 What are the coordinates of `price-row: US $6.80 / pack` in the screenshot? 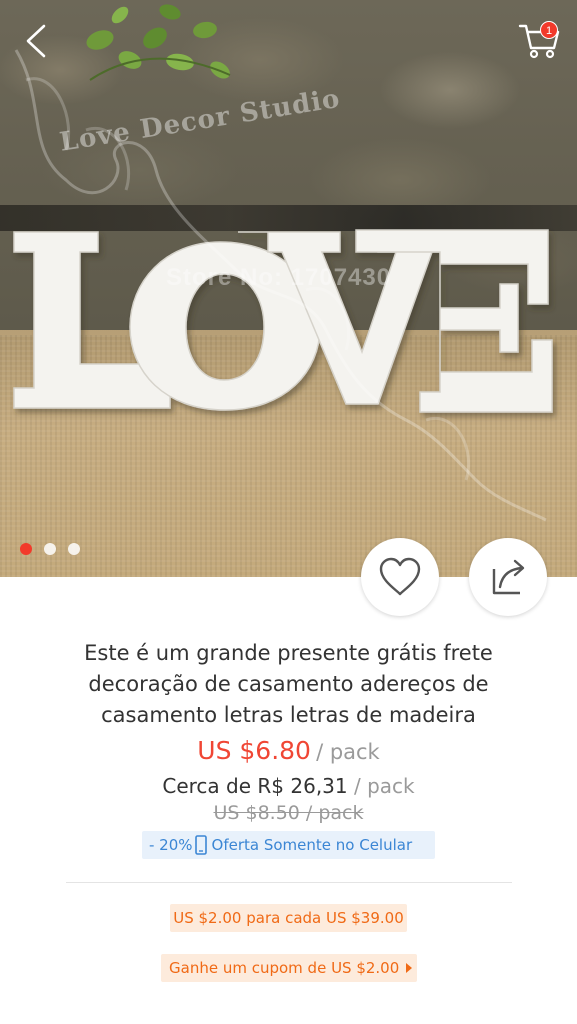 It's located at (288, 750).